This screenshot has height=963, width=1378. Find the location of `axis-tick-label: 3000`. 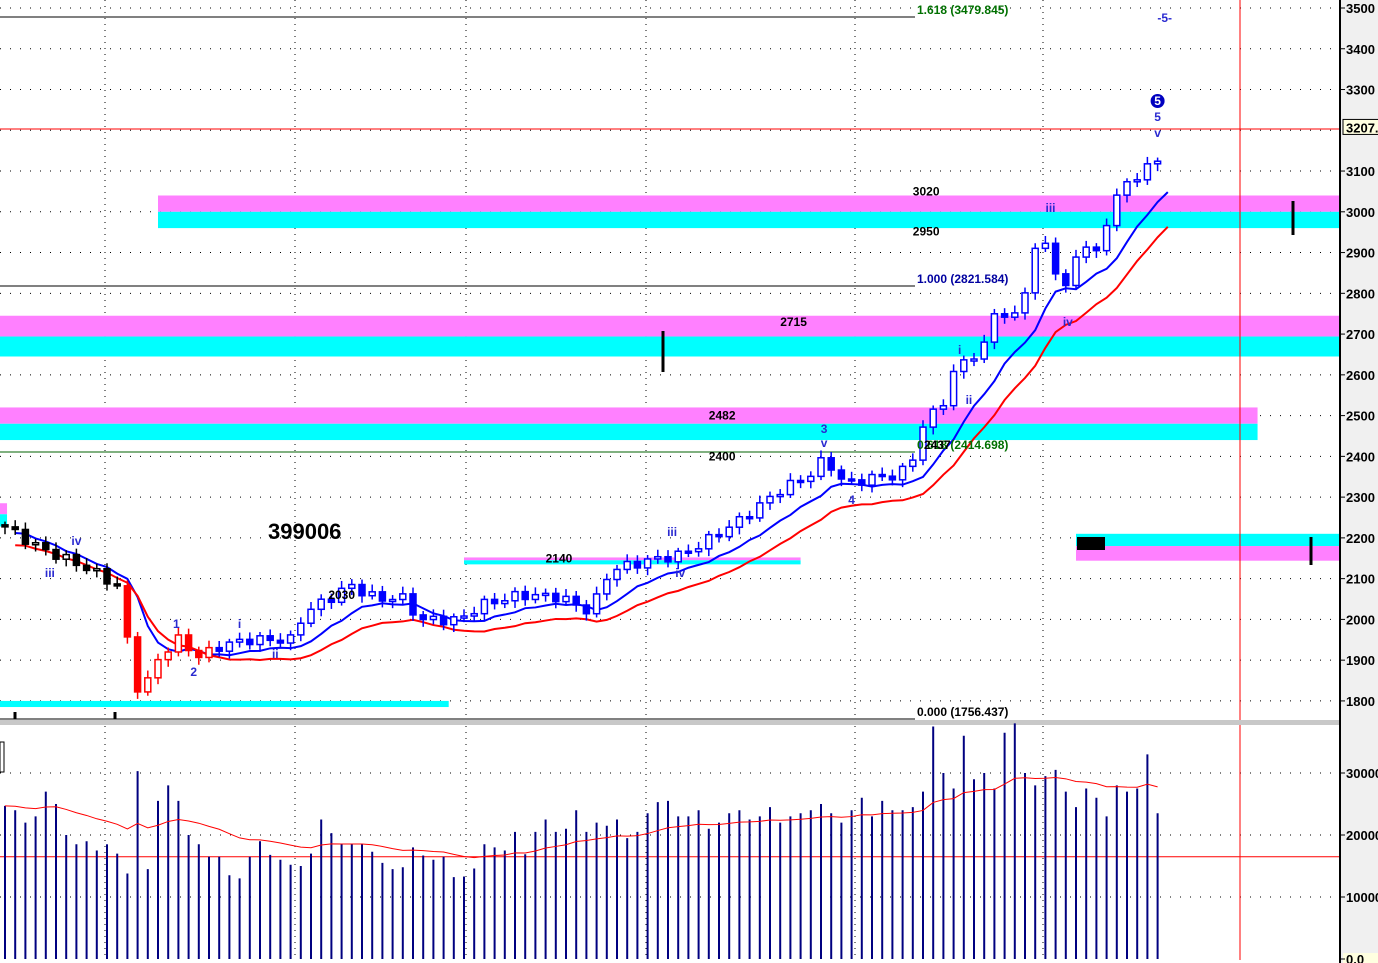

axis-tick-label: 3000 is located at coordinates (1360, 212).